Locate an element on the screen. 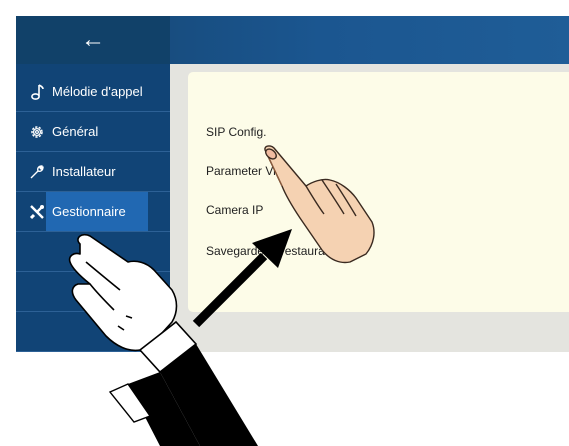  back-button: ← is located at coordinates (93, 40).